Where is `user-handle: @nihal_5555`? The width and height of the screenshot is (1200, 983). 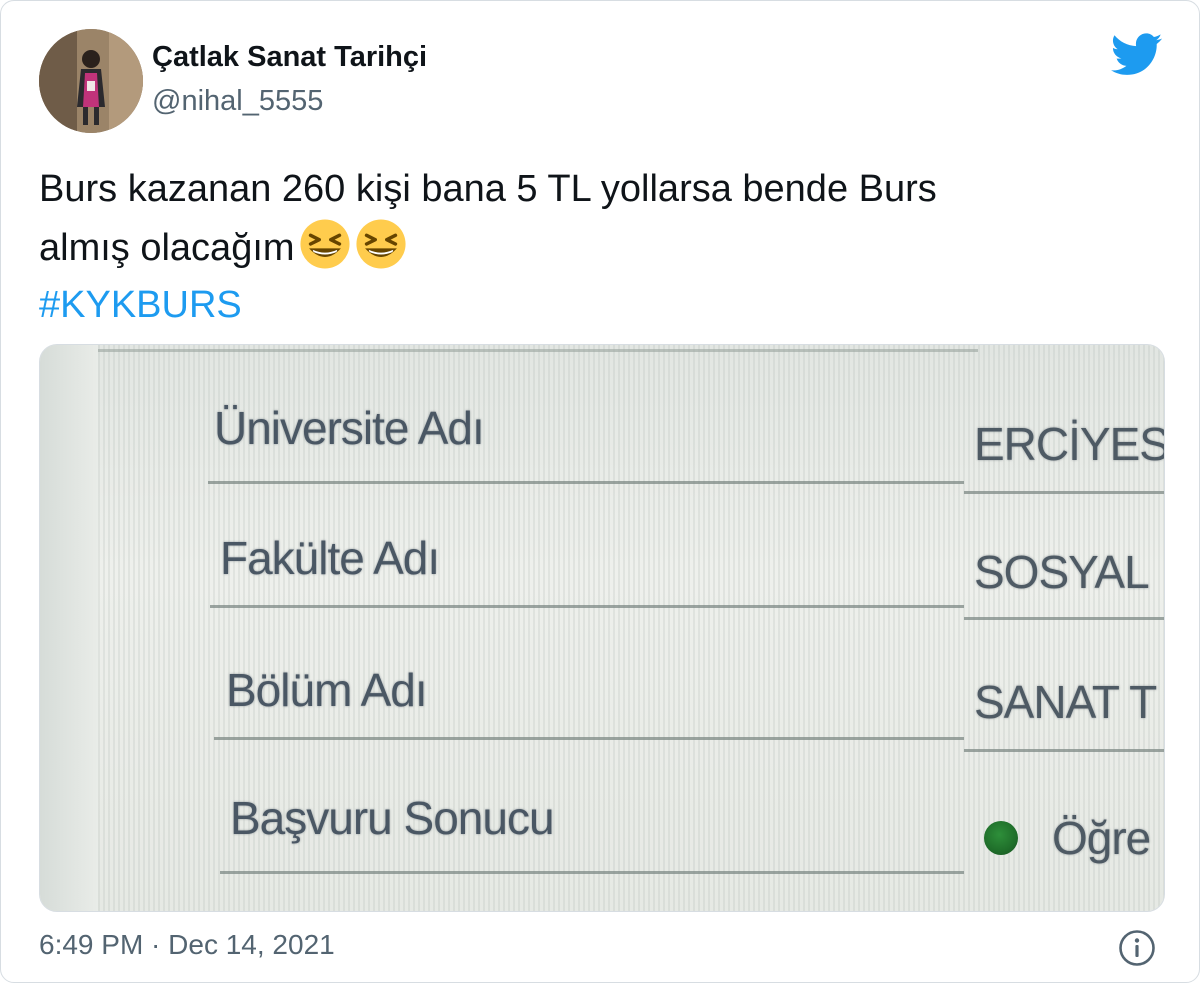 user-handle: @nihal_5555 is located at coordinates (237, 101).